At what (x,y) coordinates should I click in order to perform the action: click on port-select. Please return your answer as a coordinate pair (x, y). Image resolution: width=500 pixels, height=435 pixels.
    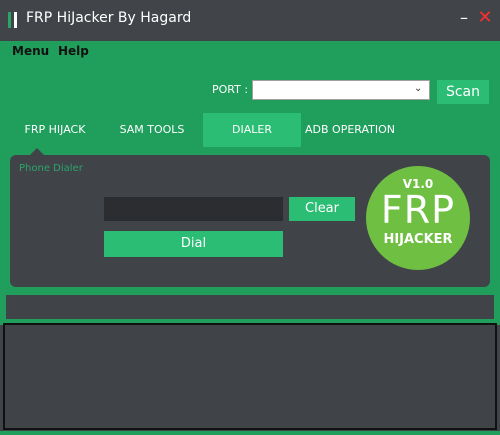
    Looking at the image, I should click on (341, 90).